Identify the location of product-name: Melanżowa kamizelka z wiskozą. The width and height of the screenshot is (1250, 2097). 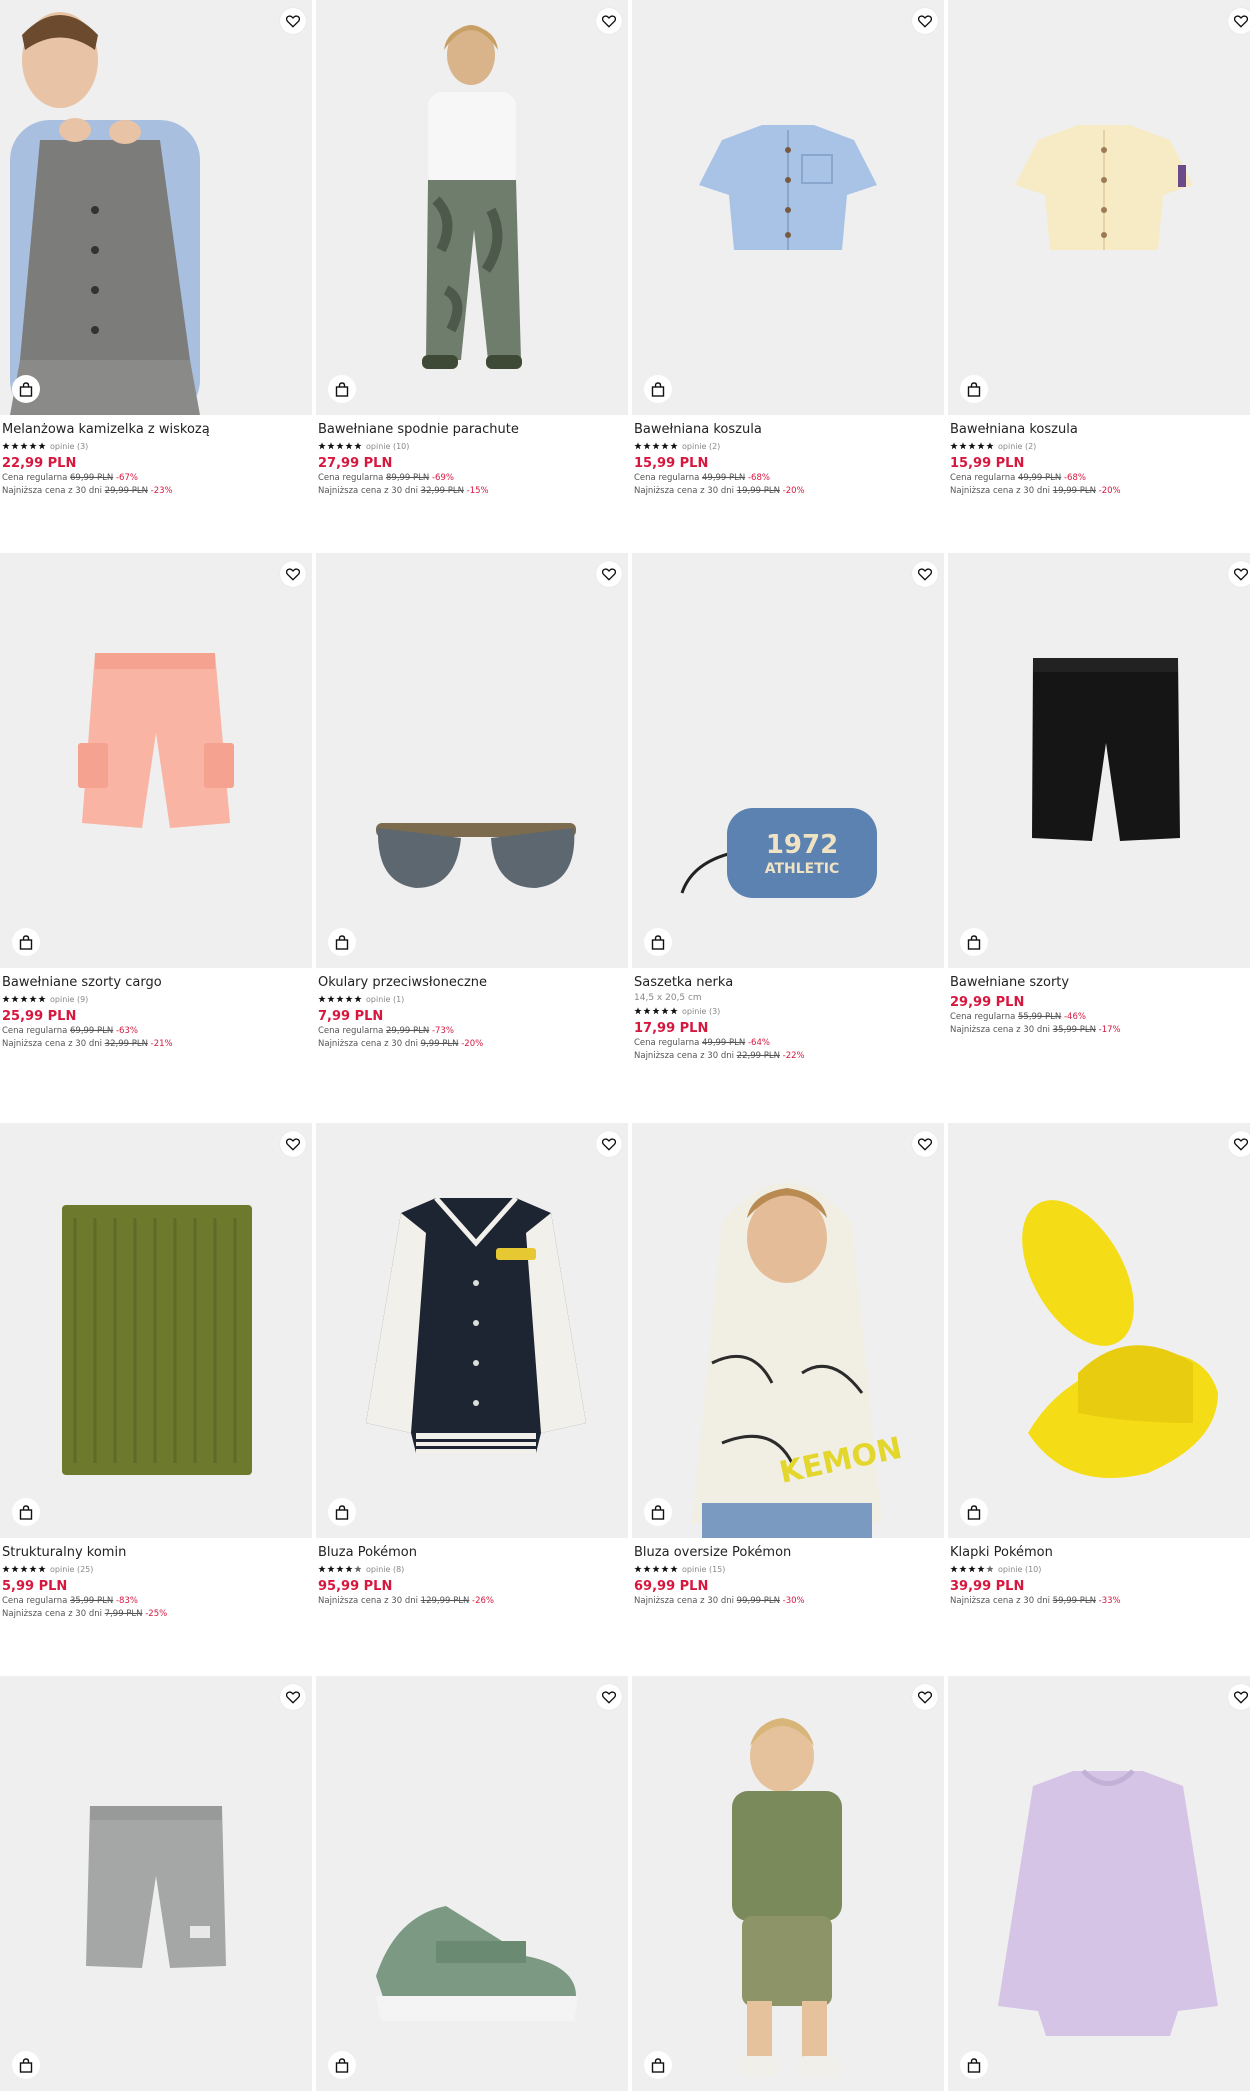
(156, 429).